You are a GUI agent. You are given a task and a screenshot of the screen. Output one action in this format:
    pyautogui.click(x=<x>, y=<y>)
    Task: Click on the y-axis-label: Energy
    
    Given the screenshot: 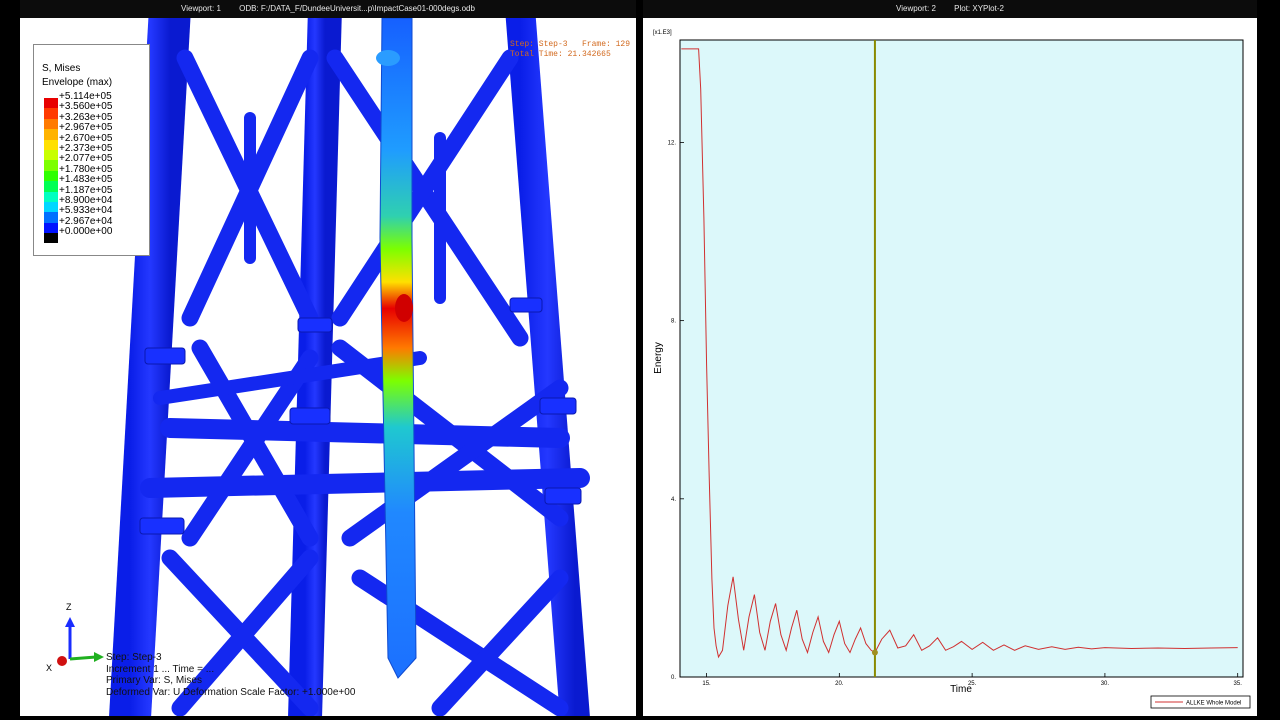 What is the action you would take?
    pyautogui.click(x=658, y=358)
    